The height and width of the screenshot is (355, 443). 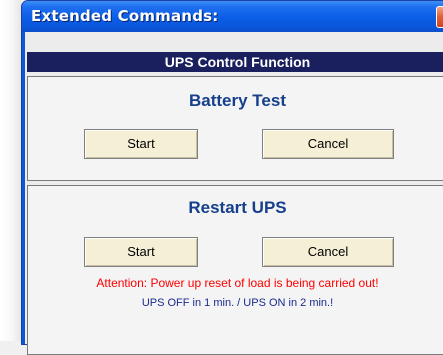 I want to click on title-bar: Extended Commands: ✕, so click(x=232, y=16).